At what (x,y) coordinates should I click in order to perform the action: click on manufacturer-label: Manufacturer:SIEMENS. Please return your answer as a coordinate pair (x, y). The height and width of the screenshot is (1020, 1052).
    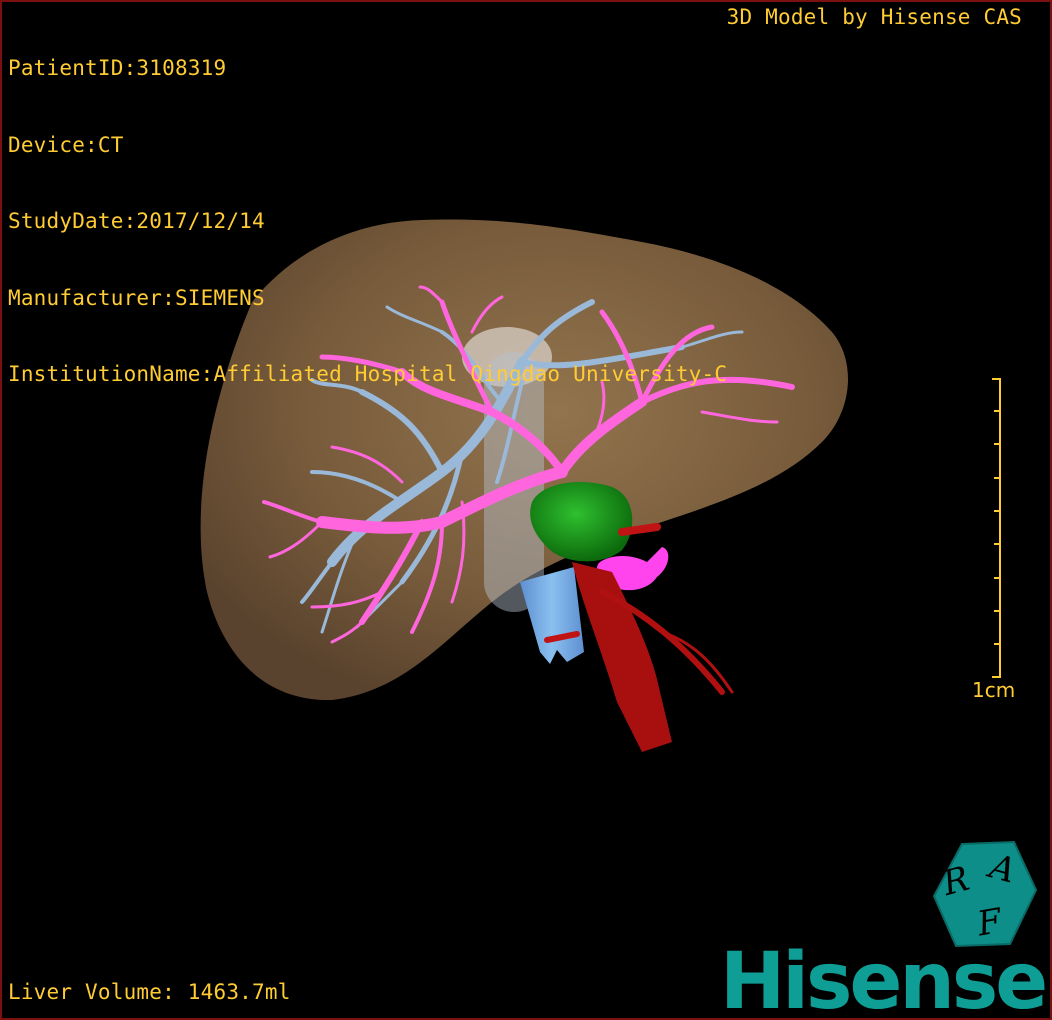
    Looking at the image, I should click on (136, 297).